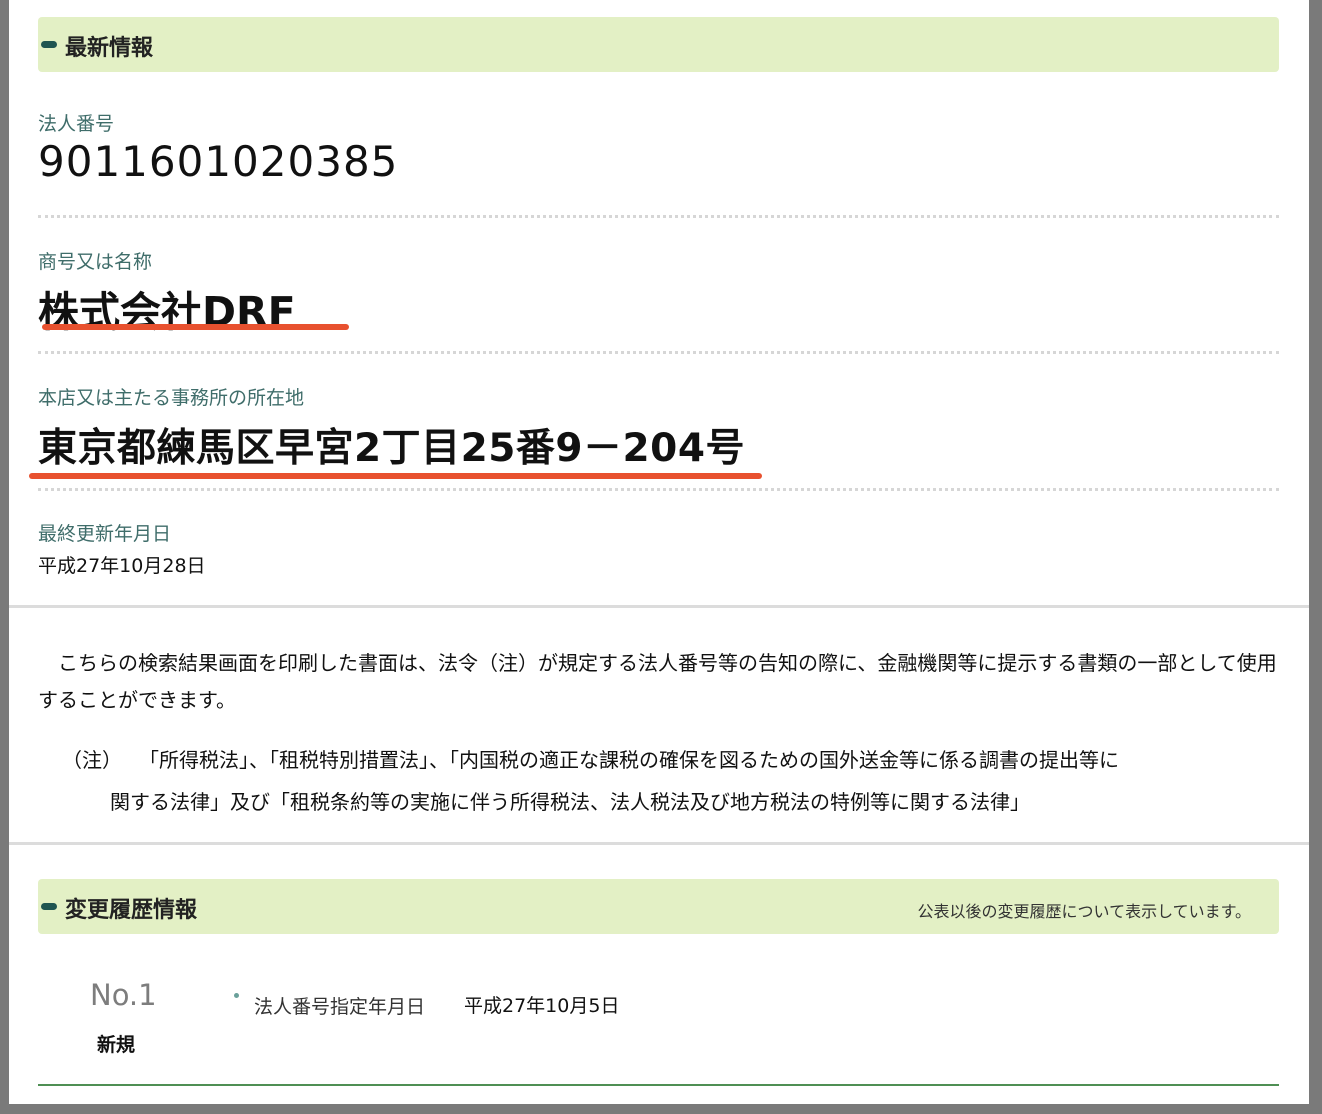 This screenshot has height=1114, width=1322. What do you see at coordinates (391, 448) in the screenshot?
I see `address-value: 東京都練馬区早宮2丁目25番9－204号` at bounding box center [391, 448].